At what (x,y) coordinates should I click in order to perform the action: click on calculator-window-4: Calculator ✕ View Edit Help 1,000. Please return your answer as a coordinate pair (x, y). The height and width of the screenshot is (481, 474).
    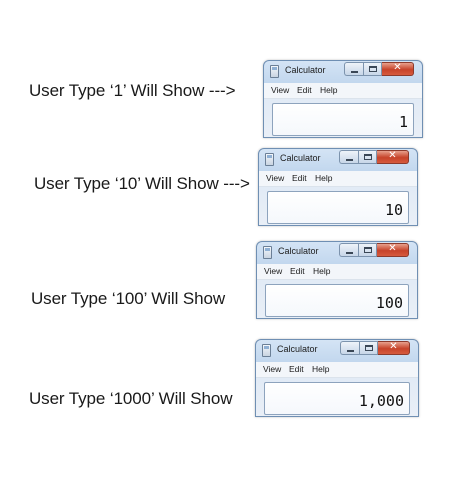
    Looking at the image, I should click on (337, 378).